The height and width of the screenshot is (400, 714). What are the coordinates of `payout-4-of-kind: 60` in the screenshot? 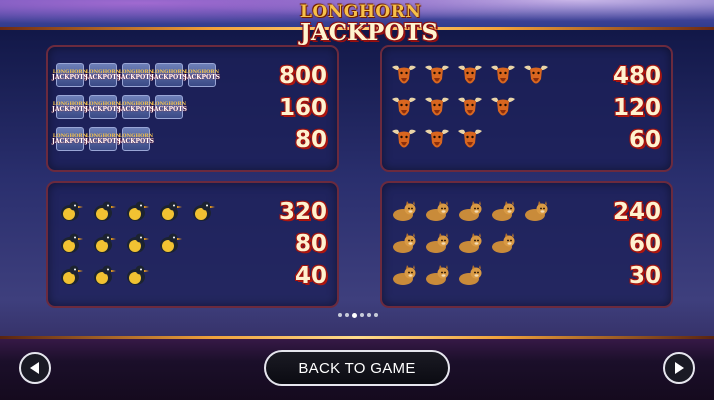 It's located at (644, 244).